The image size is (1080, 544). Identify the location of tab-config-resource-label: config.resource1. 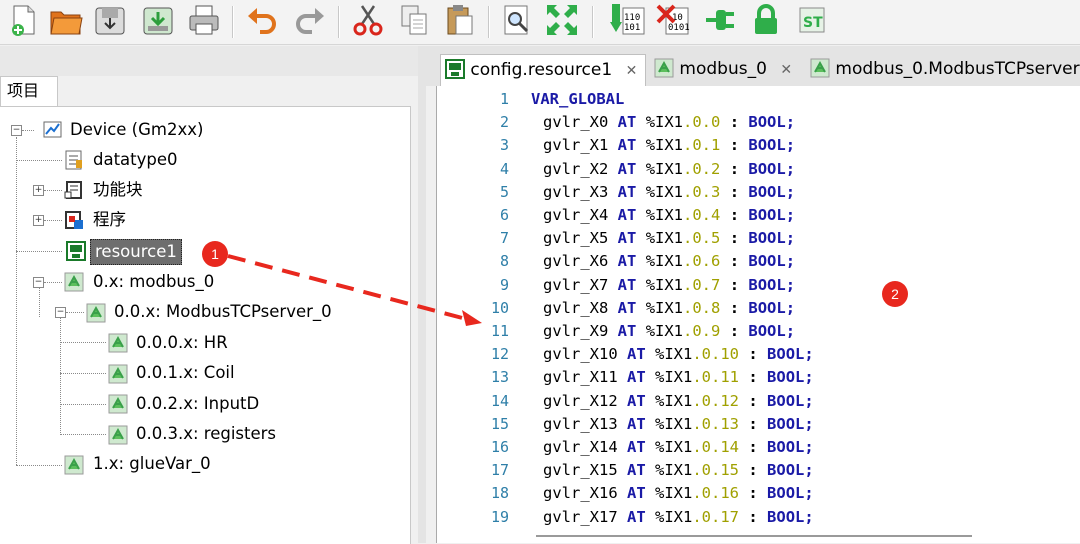
(541, 70).